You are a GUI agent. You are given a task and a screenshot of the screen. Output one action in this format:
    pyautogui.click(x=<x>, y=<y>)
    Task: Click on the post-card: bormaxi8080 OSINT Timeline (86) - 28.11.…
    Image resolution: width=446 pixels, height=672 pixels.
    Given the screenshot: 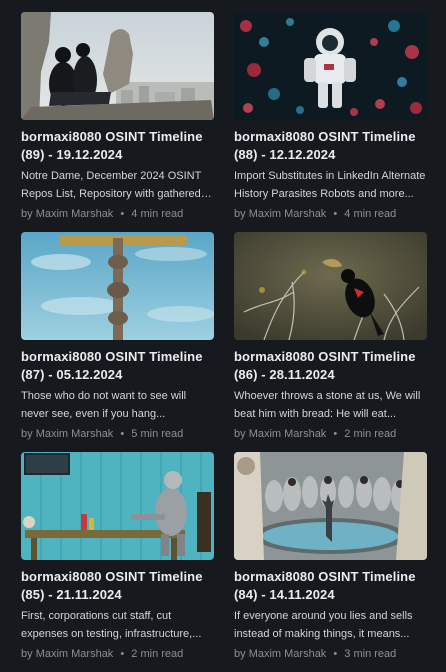 What is the action you would take?
    pyautogui.click(x=330, y=342)
    